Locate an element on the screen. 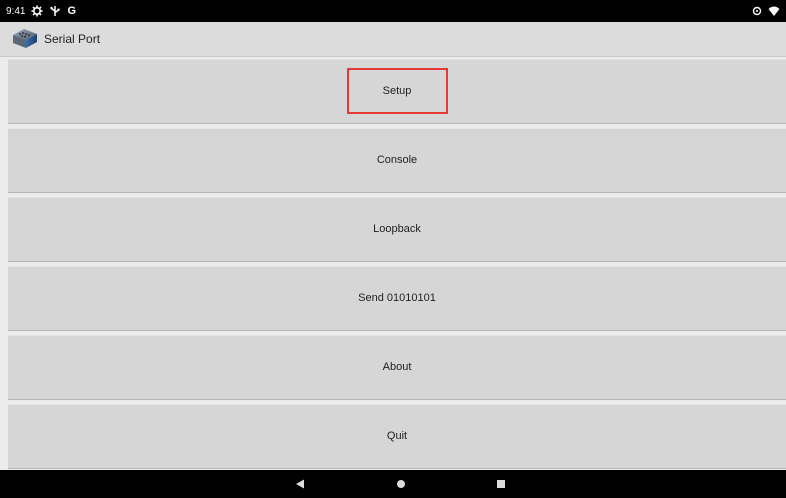 Image resolution: width=786 pixels, height=498 pixels. quit-button: Quit is located at coordinates (397, 436).